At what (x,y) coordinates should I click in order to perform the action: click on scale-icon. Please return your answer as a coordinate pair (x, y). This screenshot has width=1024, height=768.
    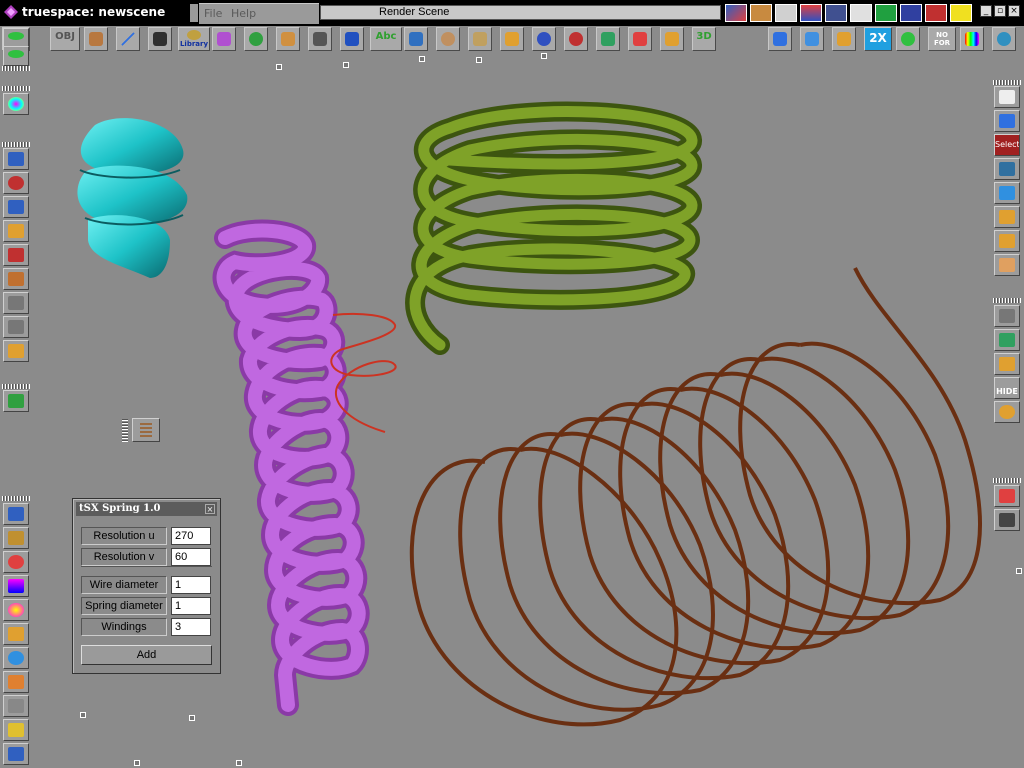
    Looking at the image, I should click on (16, 207).